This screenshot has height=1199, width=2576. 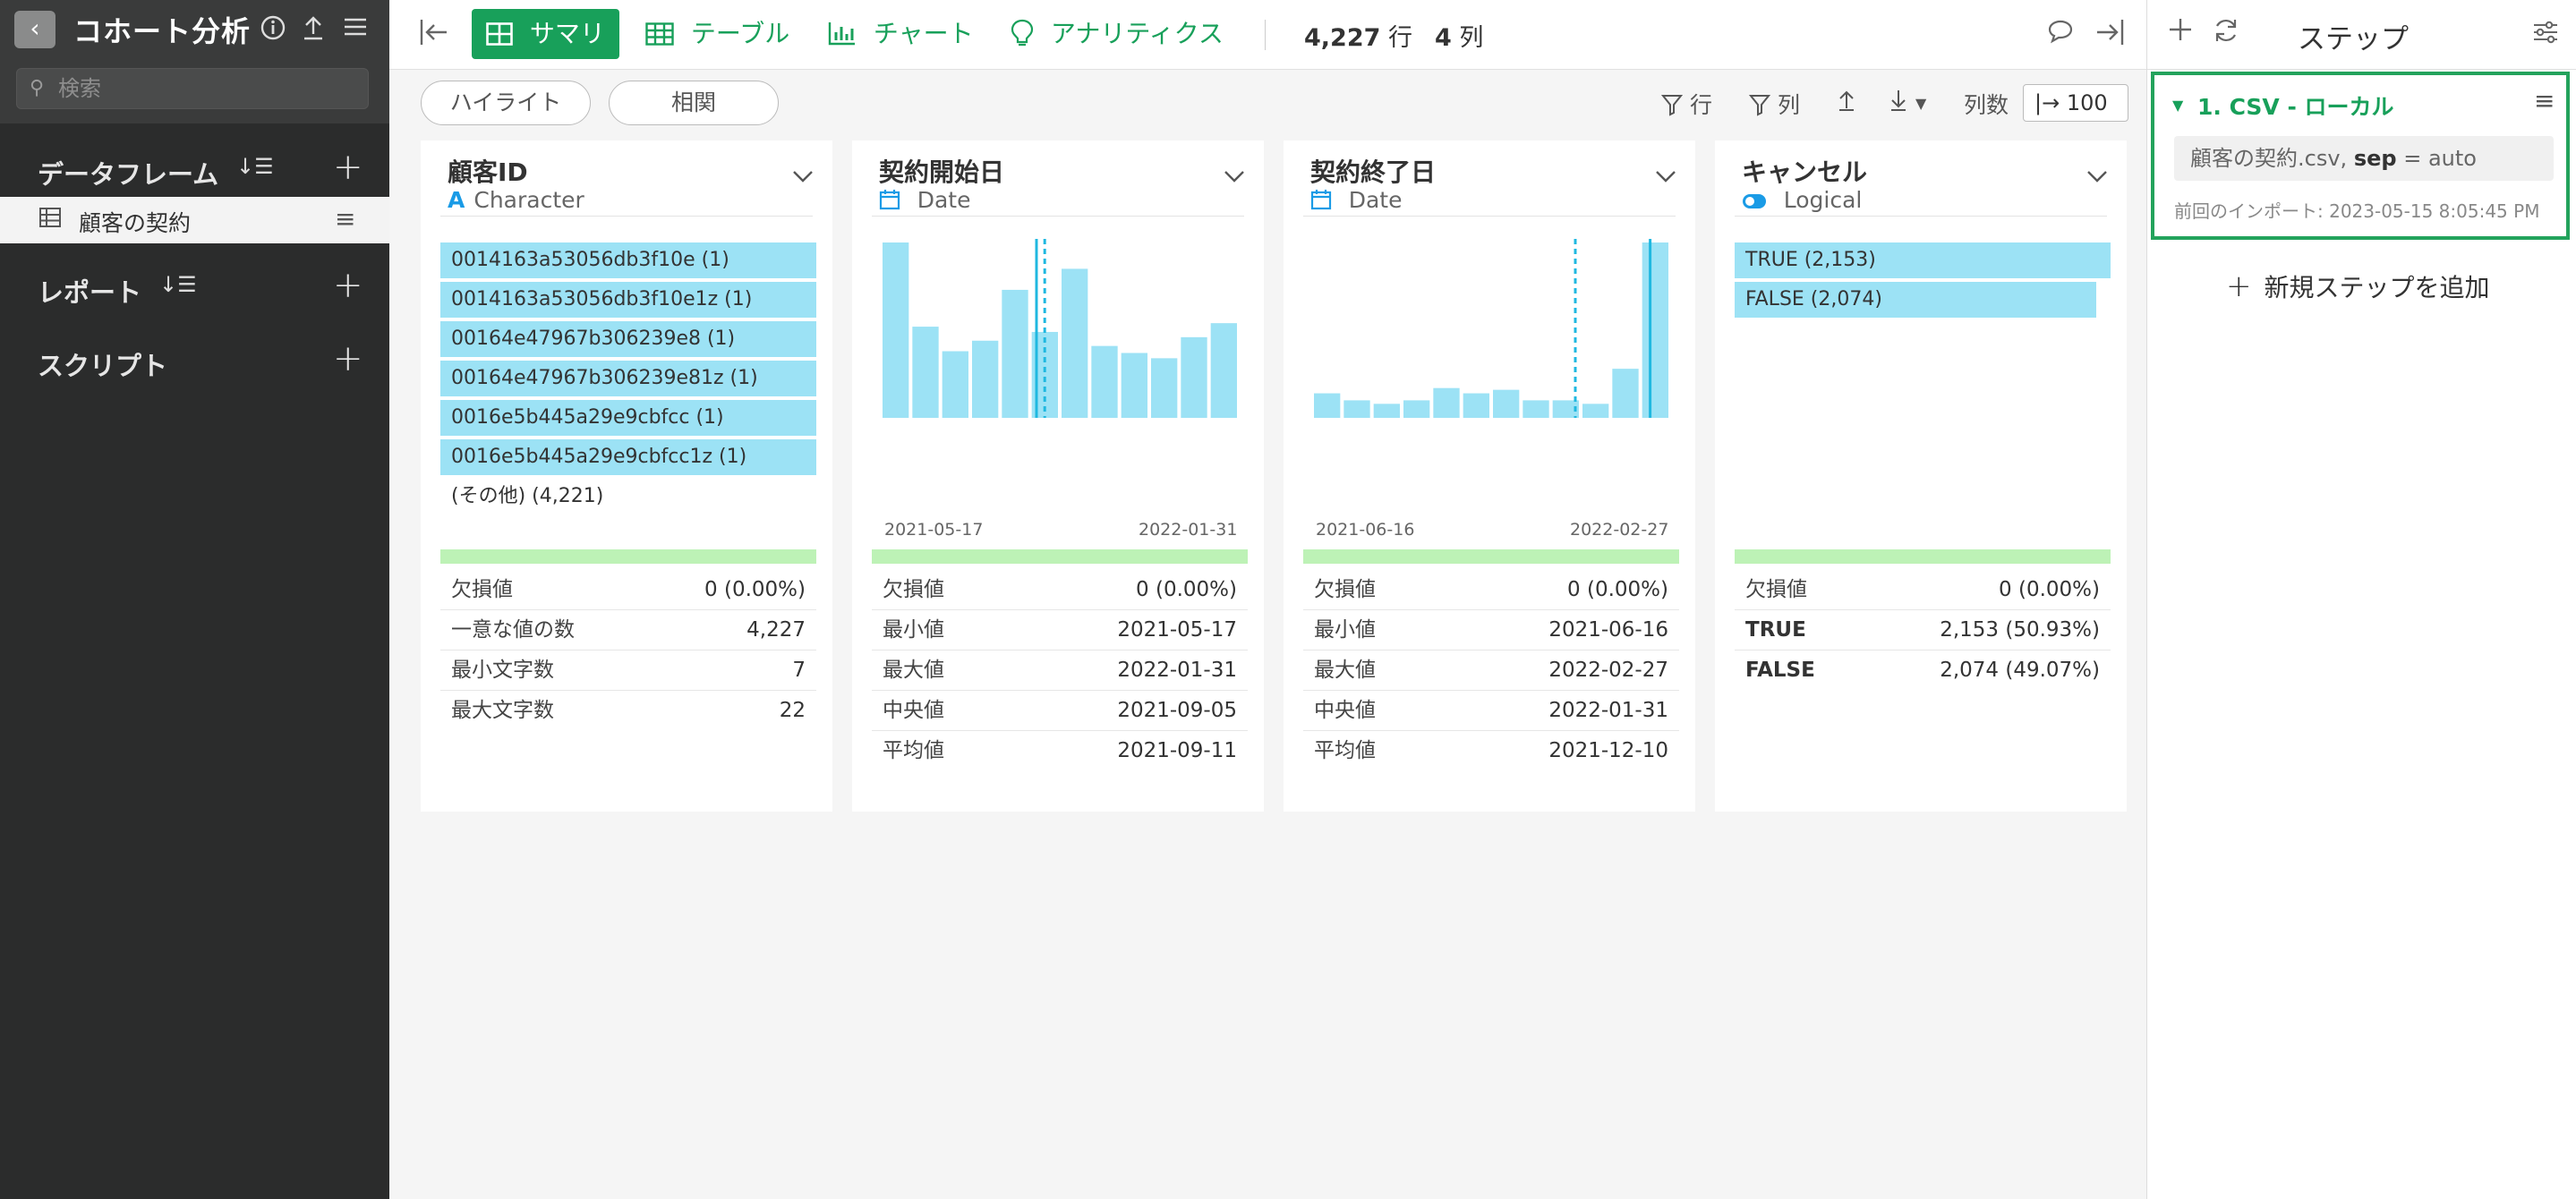 What do you see at coordinates (273, 31) in the screenshot?
I see `info-icon` at bounding box center [273, 31].